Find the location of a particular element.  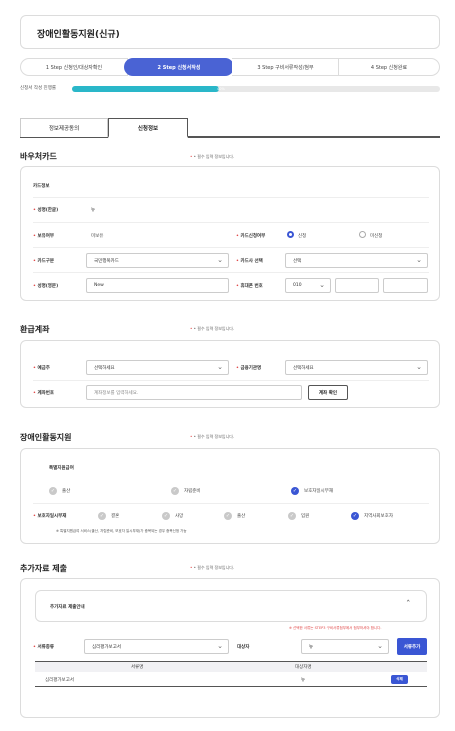

progress-bar: 40% is located at coordinates (256, 89).